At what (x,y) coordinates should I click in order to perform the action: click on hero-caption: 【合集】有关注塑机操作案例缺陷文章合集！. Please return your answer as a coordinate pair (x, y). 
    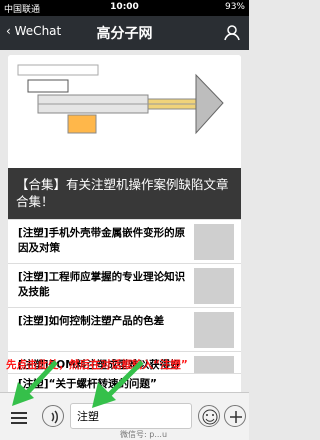
    Looking at the image, I should click on (124, 193).